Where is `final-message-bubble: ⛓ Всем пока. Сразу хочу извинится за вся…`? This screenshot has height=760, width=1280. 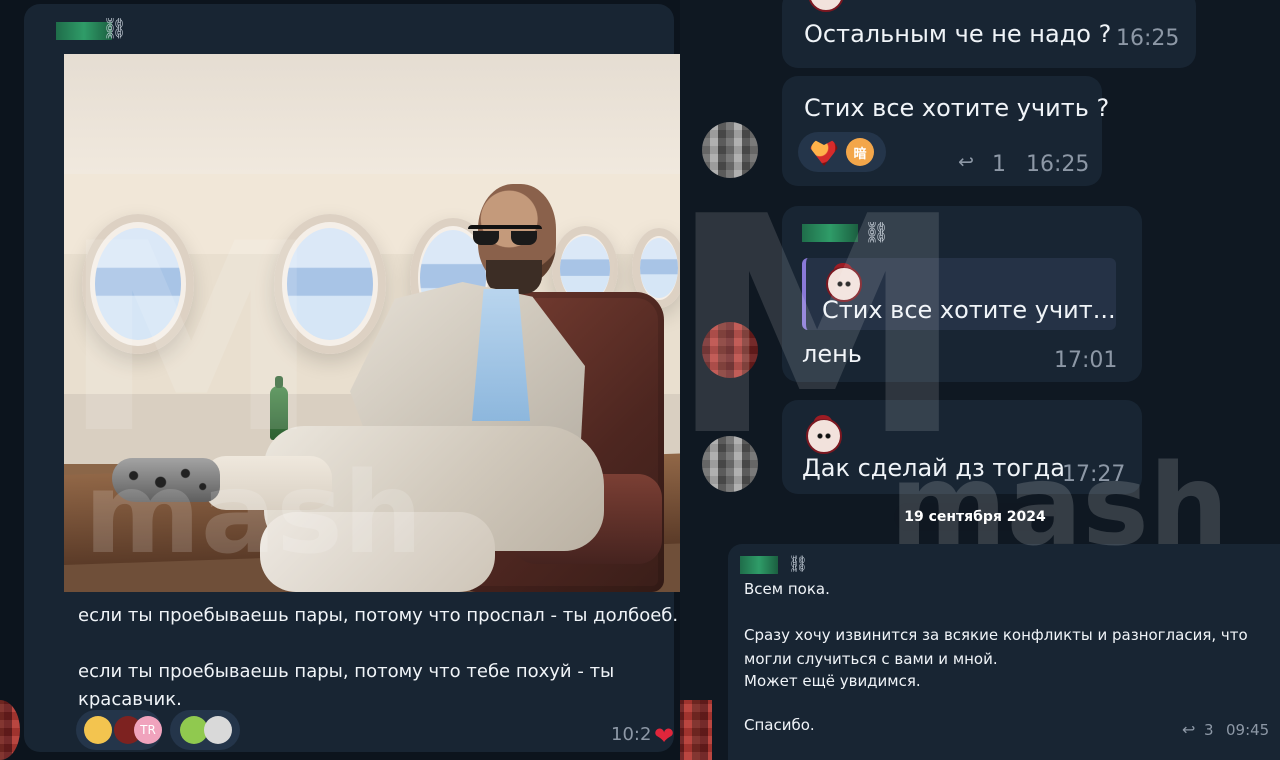 final-message-bubble: ⛓ Всем пока. Сразу хочу извинится за вся… is located at coordinates (1004, 652).